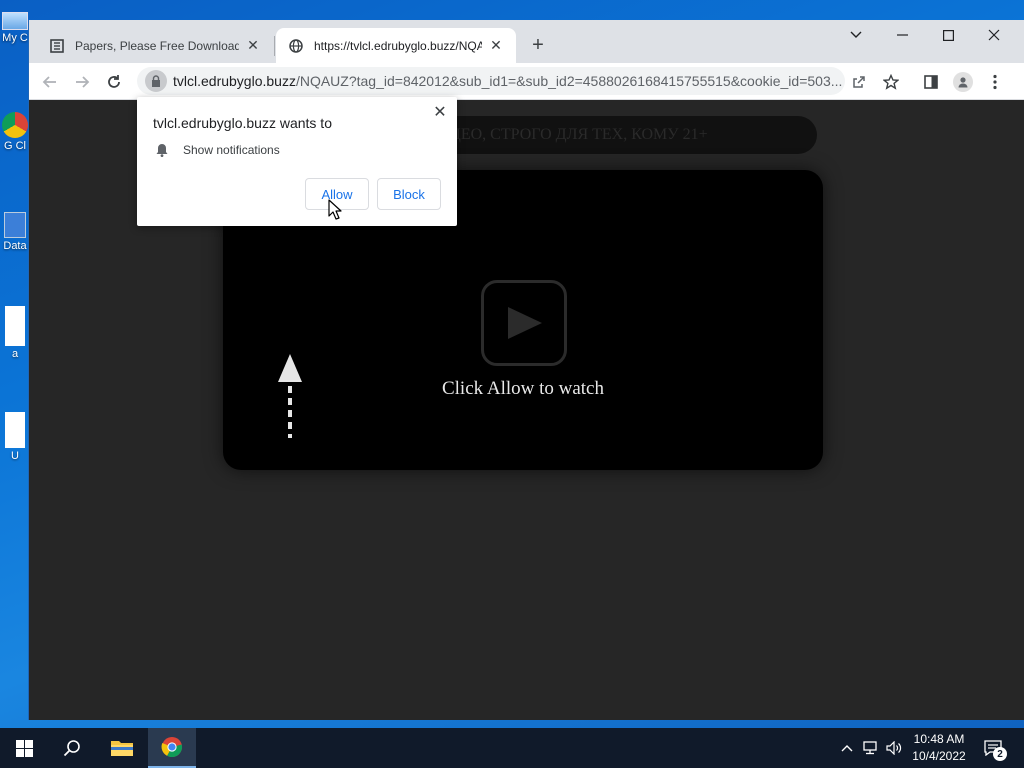  I want to click on chevron-up-icon, so click(847, 748).